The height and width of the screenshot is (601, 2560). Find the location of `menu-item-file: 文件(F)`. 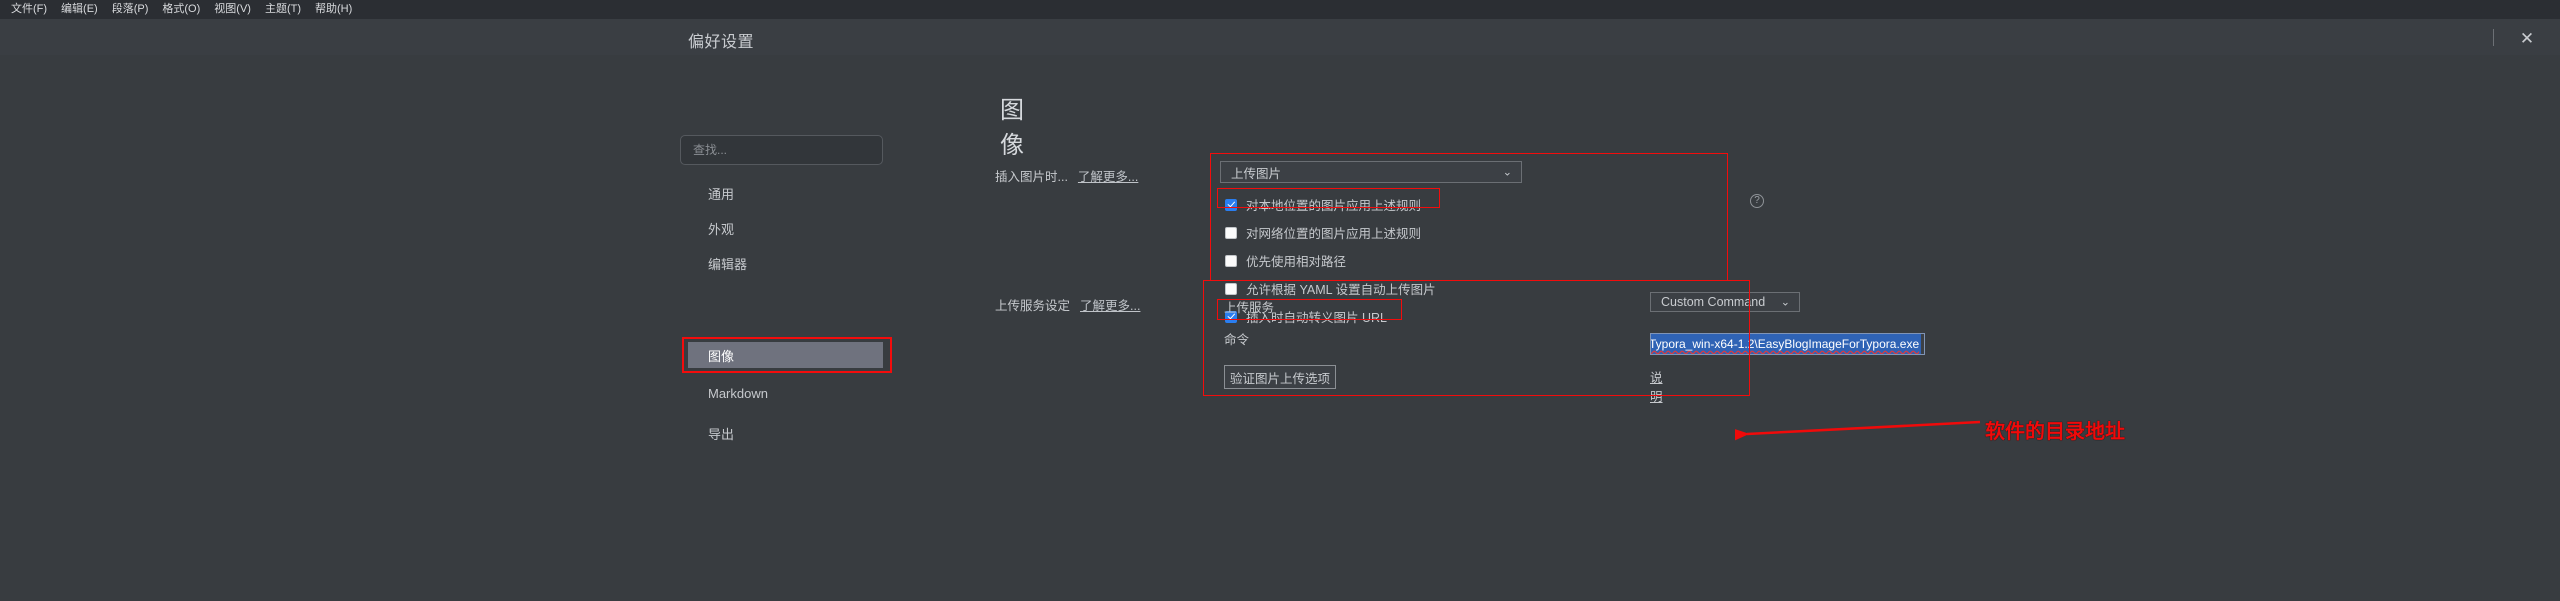

menu-item-file: 文件(F) is located at coordinates (29, 9).